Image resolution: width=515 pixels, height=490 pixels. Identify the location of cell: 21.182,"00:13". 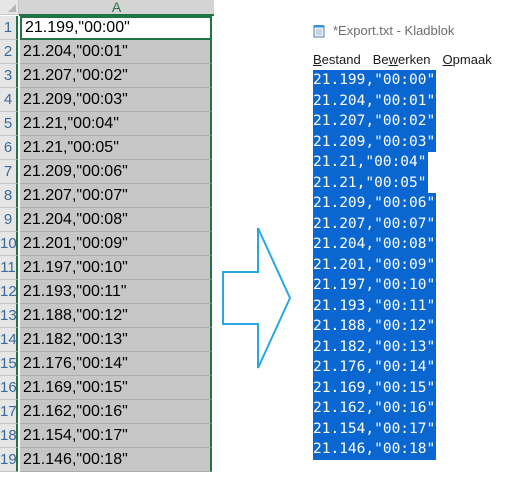
(116, 340).